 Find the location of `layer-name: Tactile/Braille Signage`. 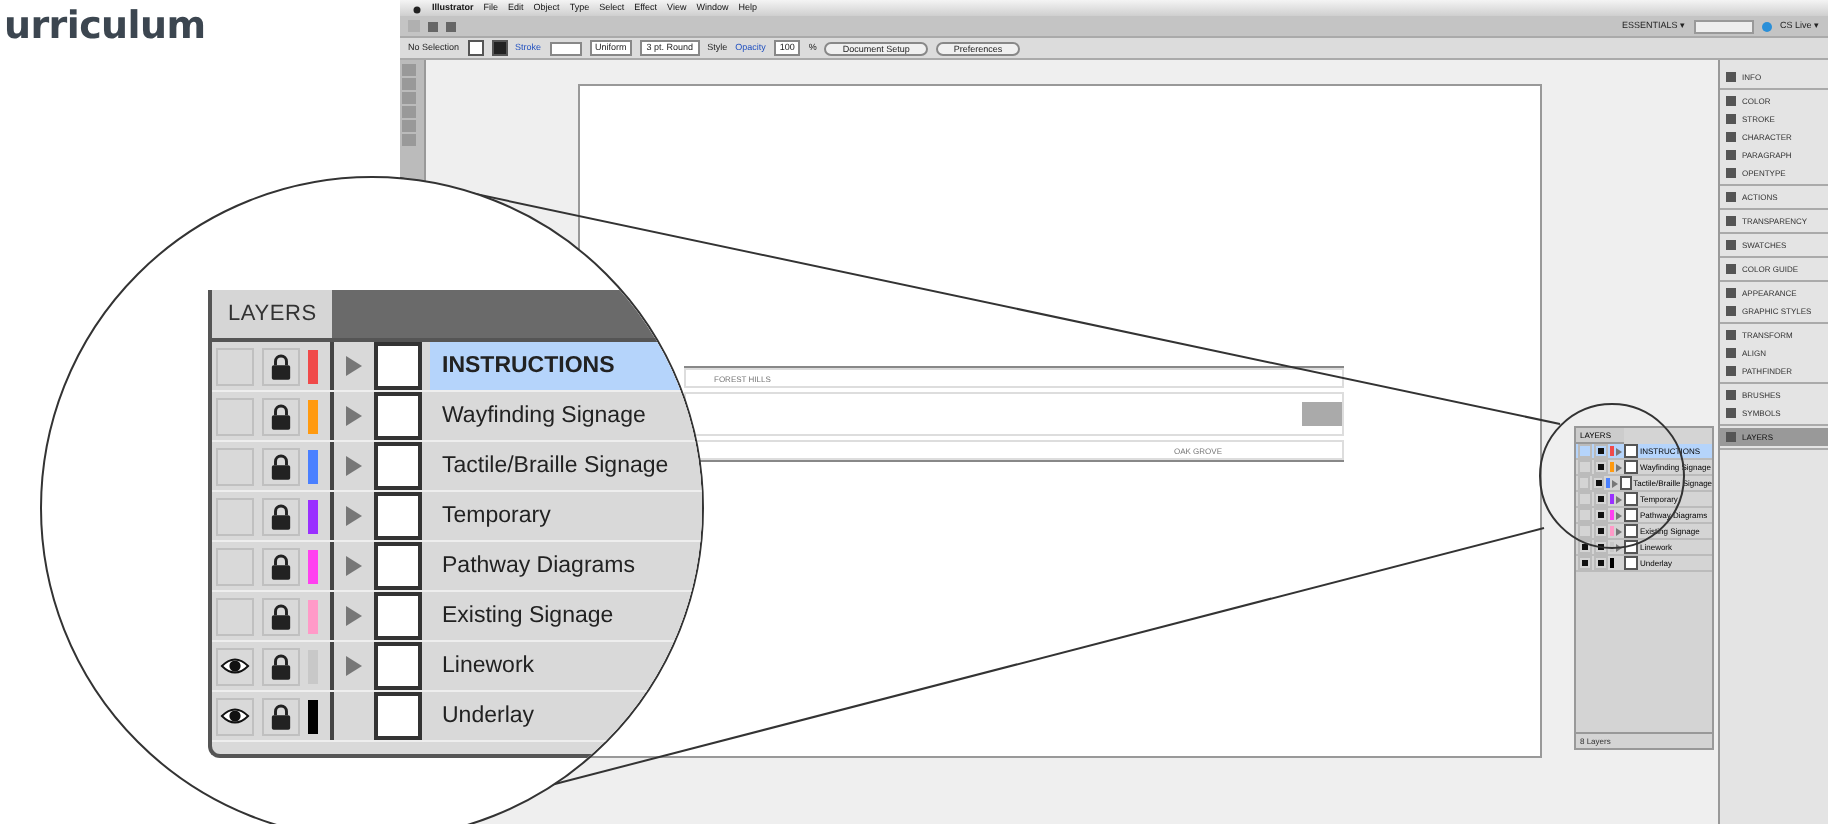

layer-name: Tactile/Braille Signage is located at coordinates (553, 466).